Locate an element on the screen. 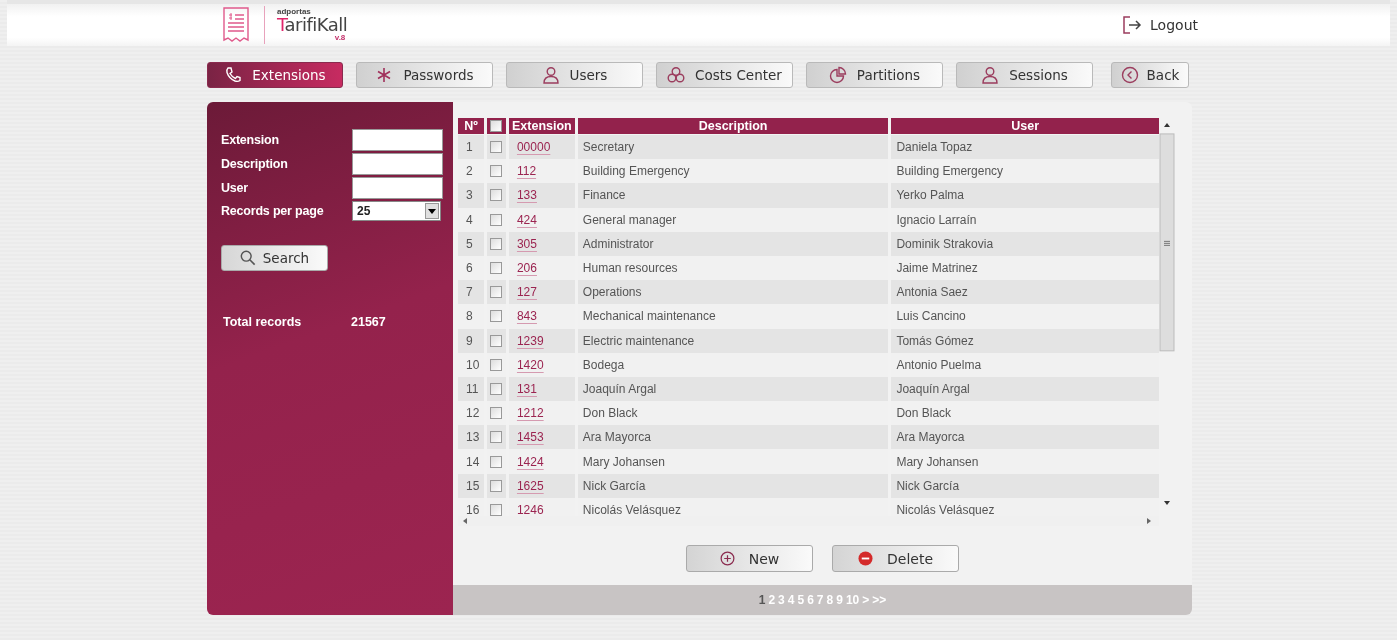 This screenshot has width=1397, height=640. brand-subtitle: adportas is located at coordinates (294, 12).